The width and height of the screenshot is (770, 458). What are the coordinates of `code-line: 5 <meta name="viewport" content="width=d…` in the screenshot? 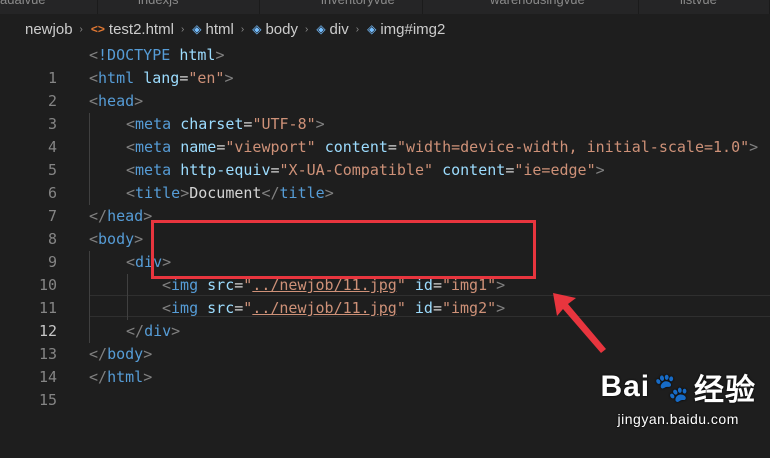 It's located at (385, 157).